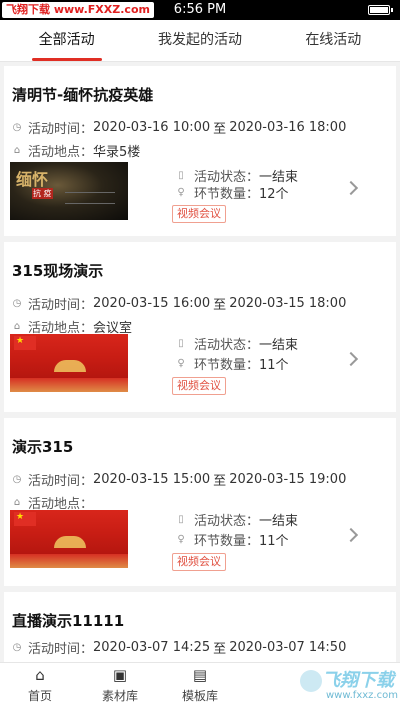  I want to click on activity-place-row: ⌂ 活动地点： 华录5楼, so click(76, 150).